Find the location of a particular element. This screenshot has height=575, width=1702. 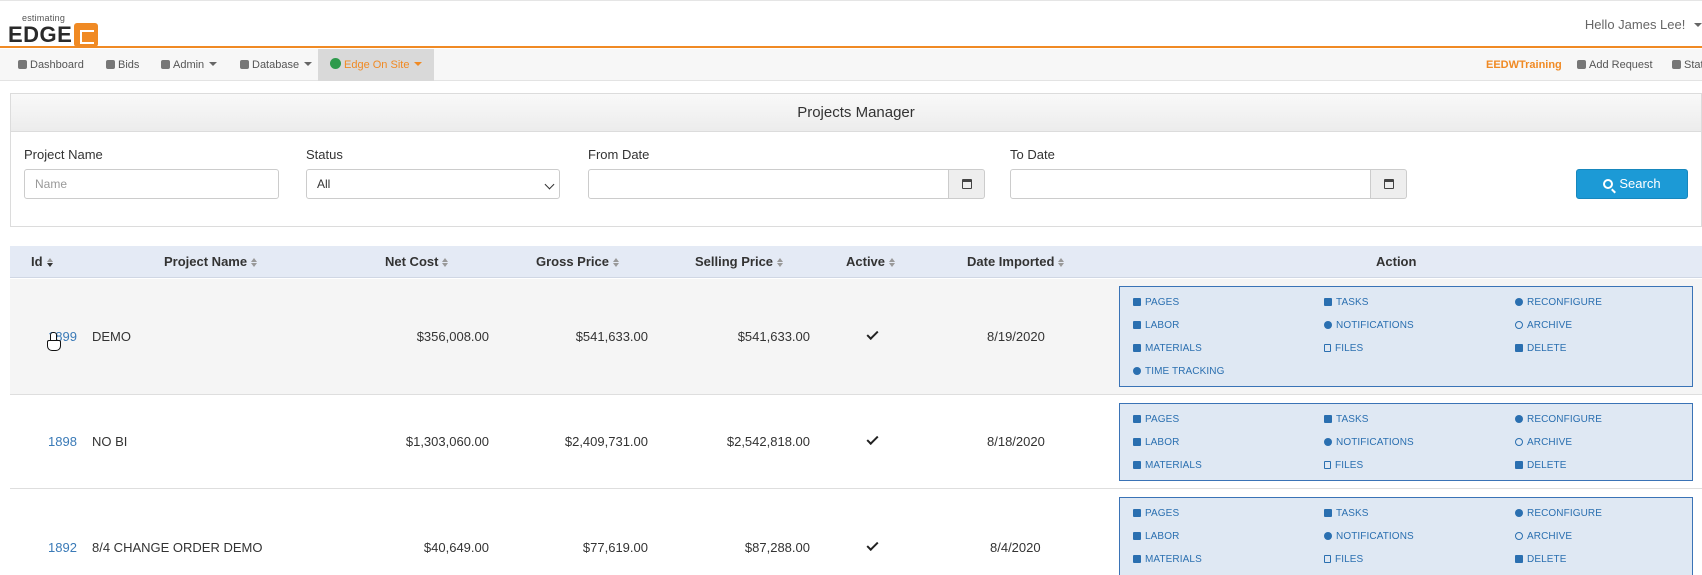

column-header-project-name-label: Project Name is located at coordinates (206, 261).